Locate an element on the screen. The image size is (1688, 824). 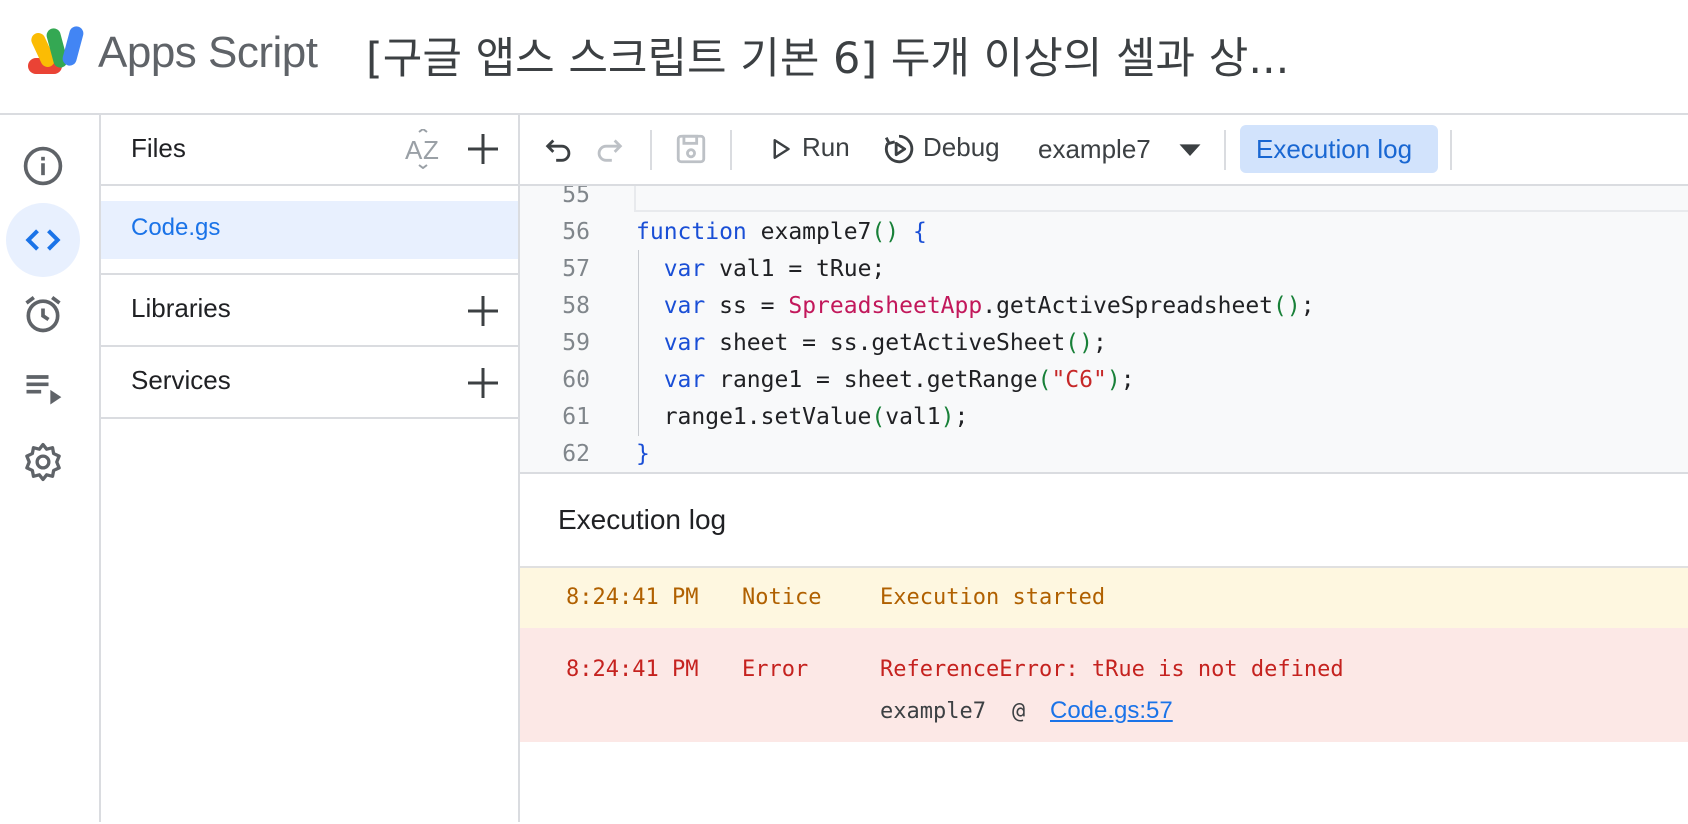
line-number: 58 is located at coordinates (576, 306).